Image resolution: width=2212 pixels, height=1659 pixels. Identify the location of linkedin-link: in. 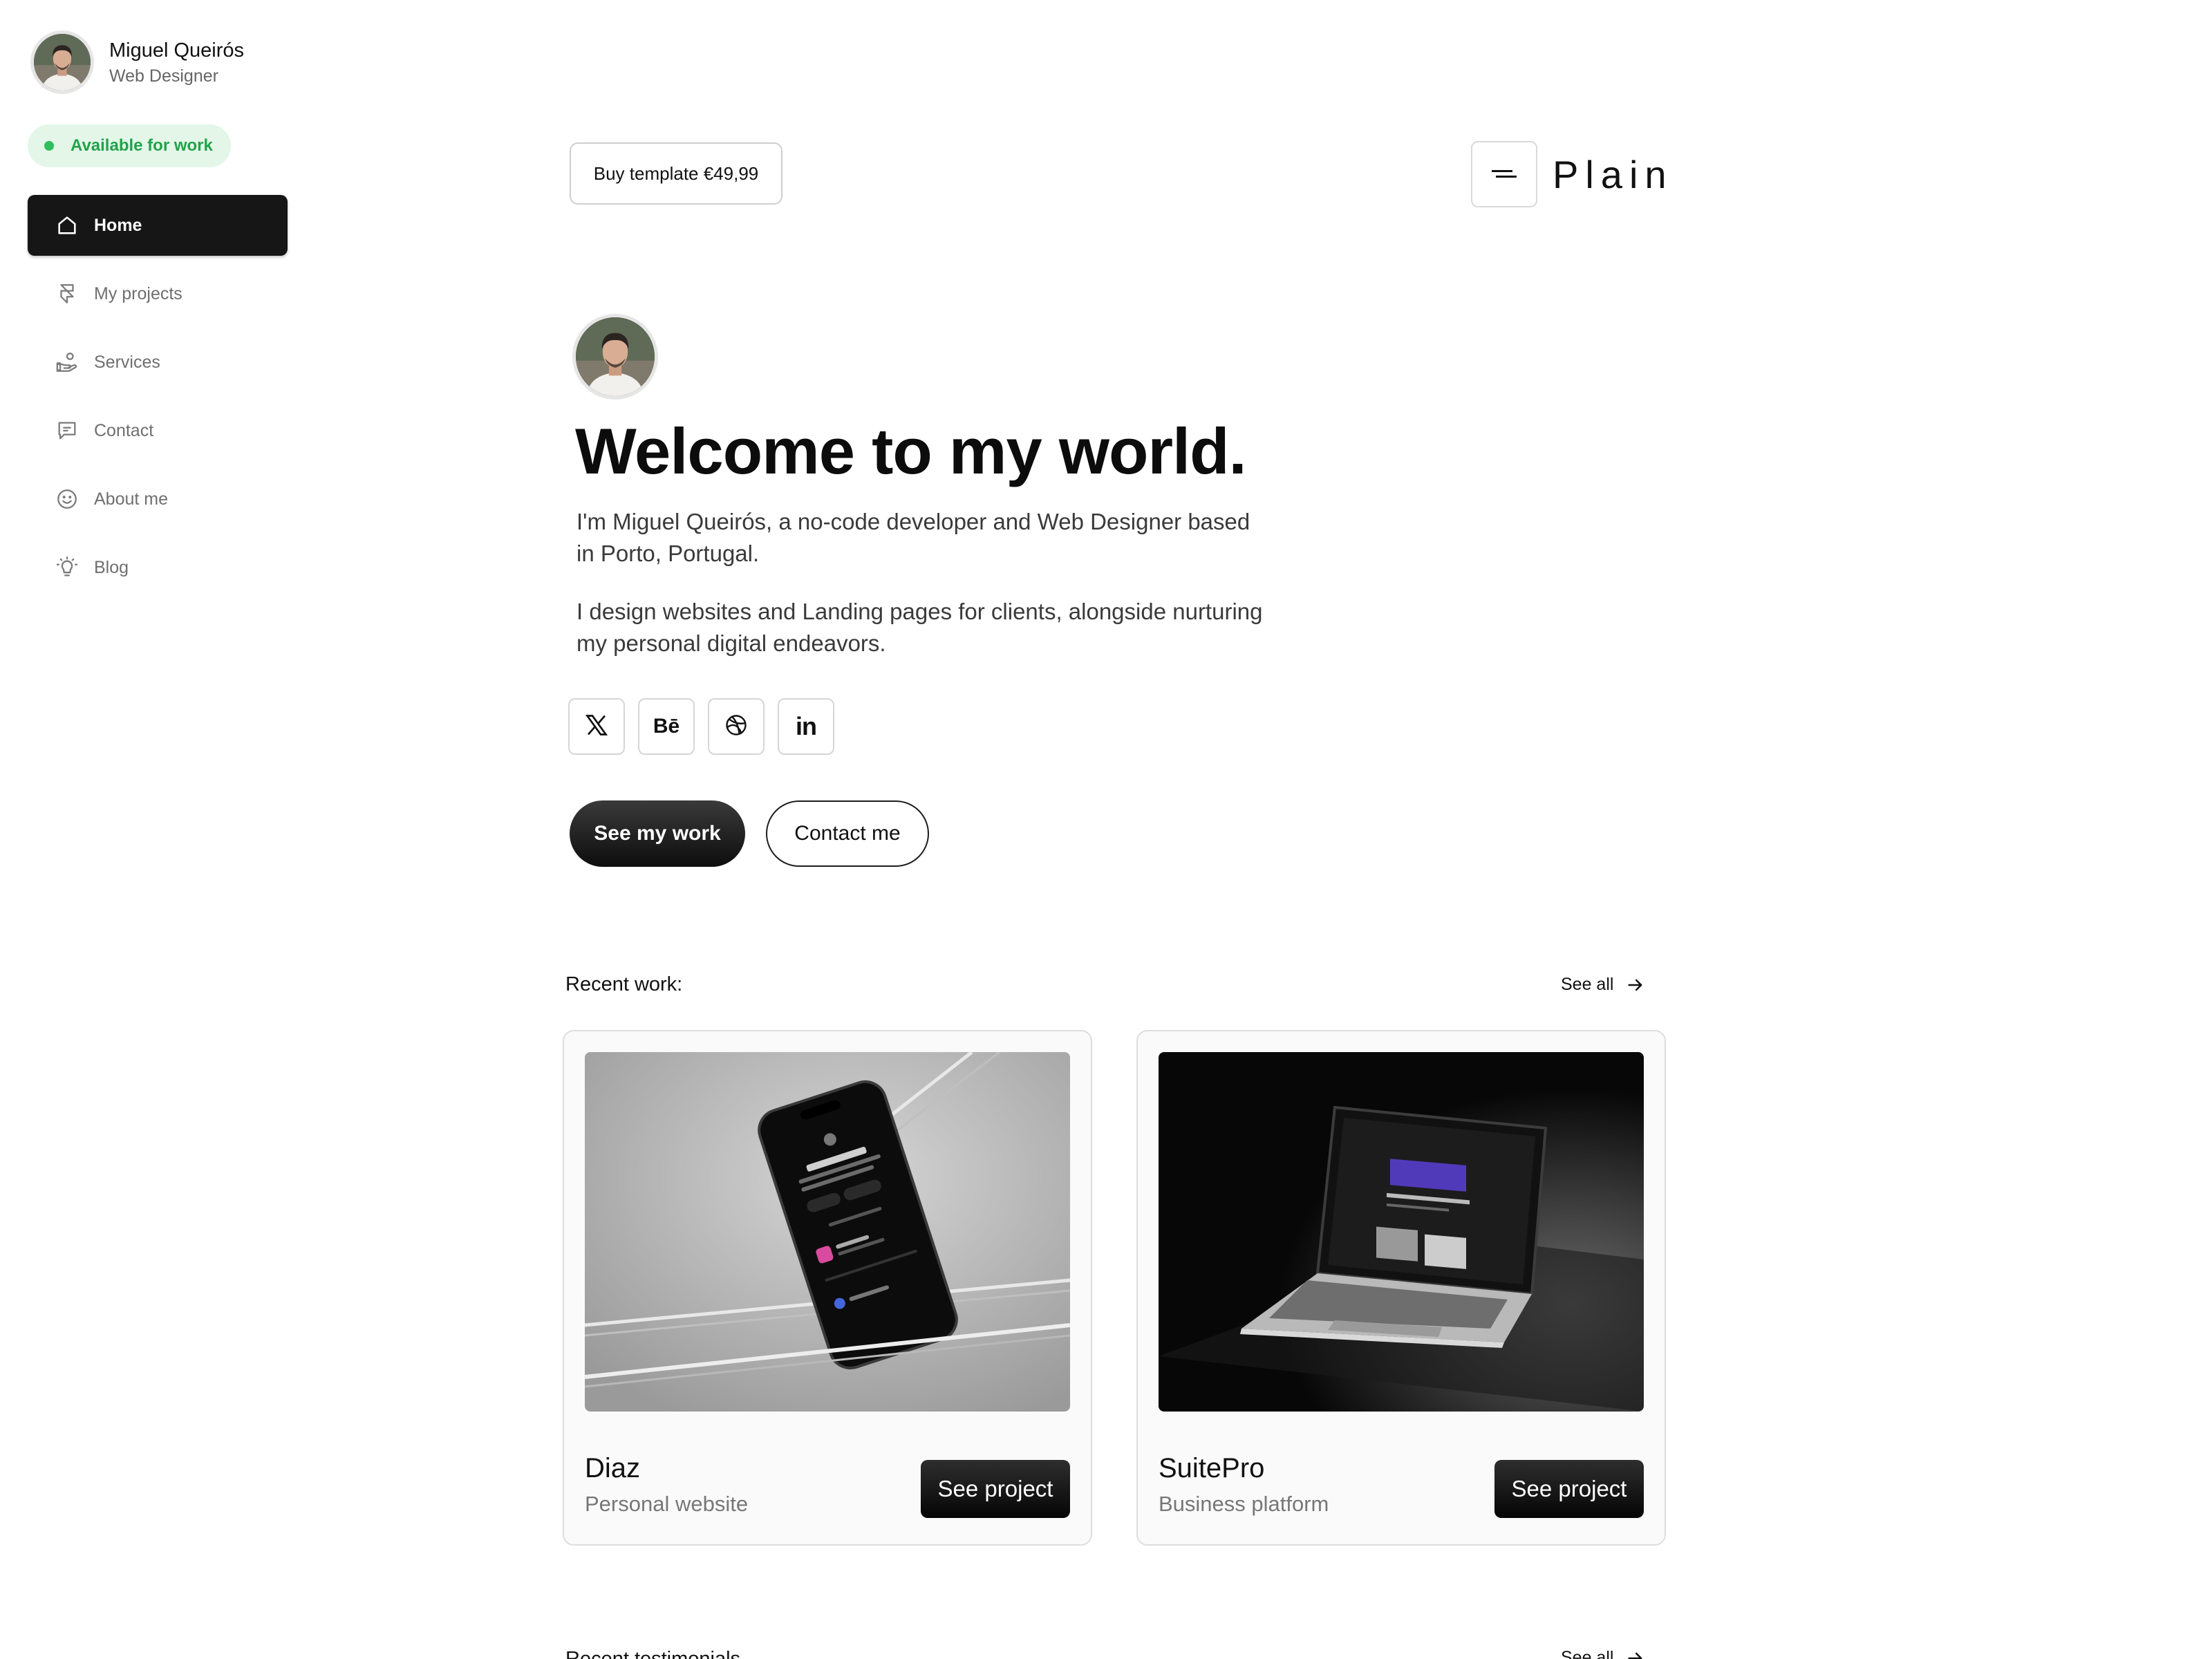
(806, 726).